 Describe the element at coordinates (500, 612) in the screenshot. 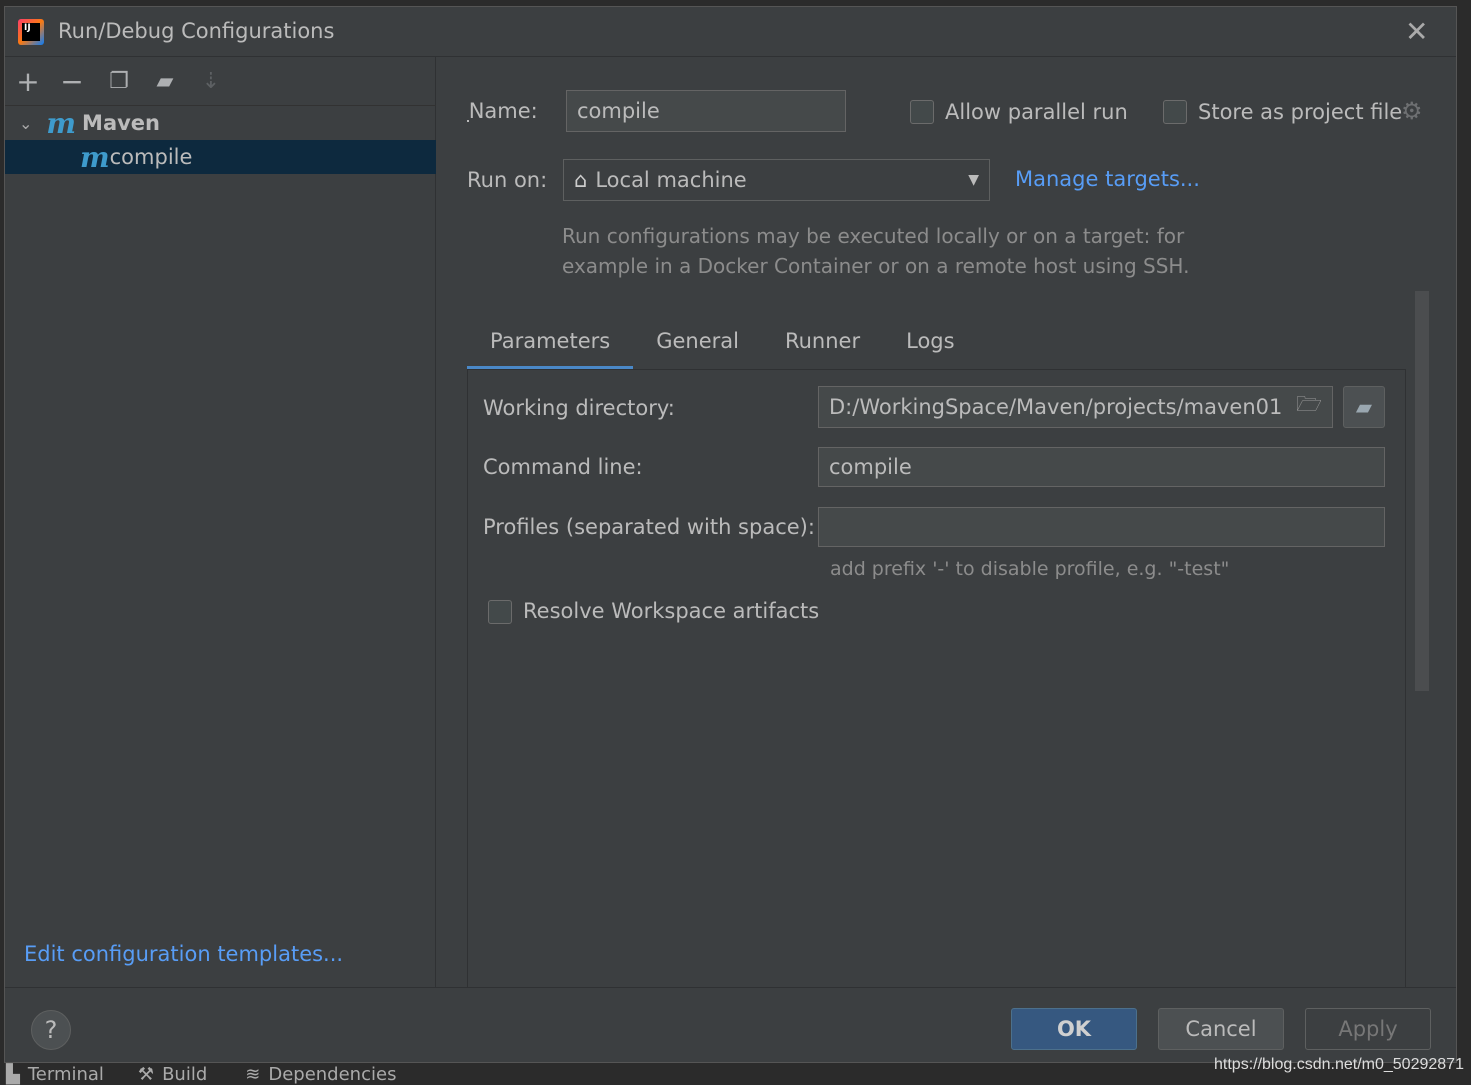

I see `resolve-workspace-checkbox` at that location.